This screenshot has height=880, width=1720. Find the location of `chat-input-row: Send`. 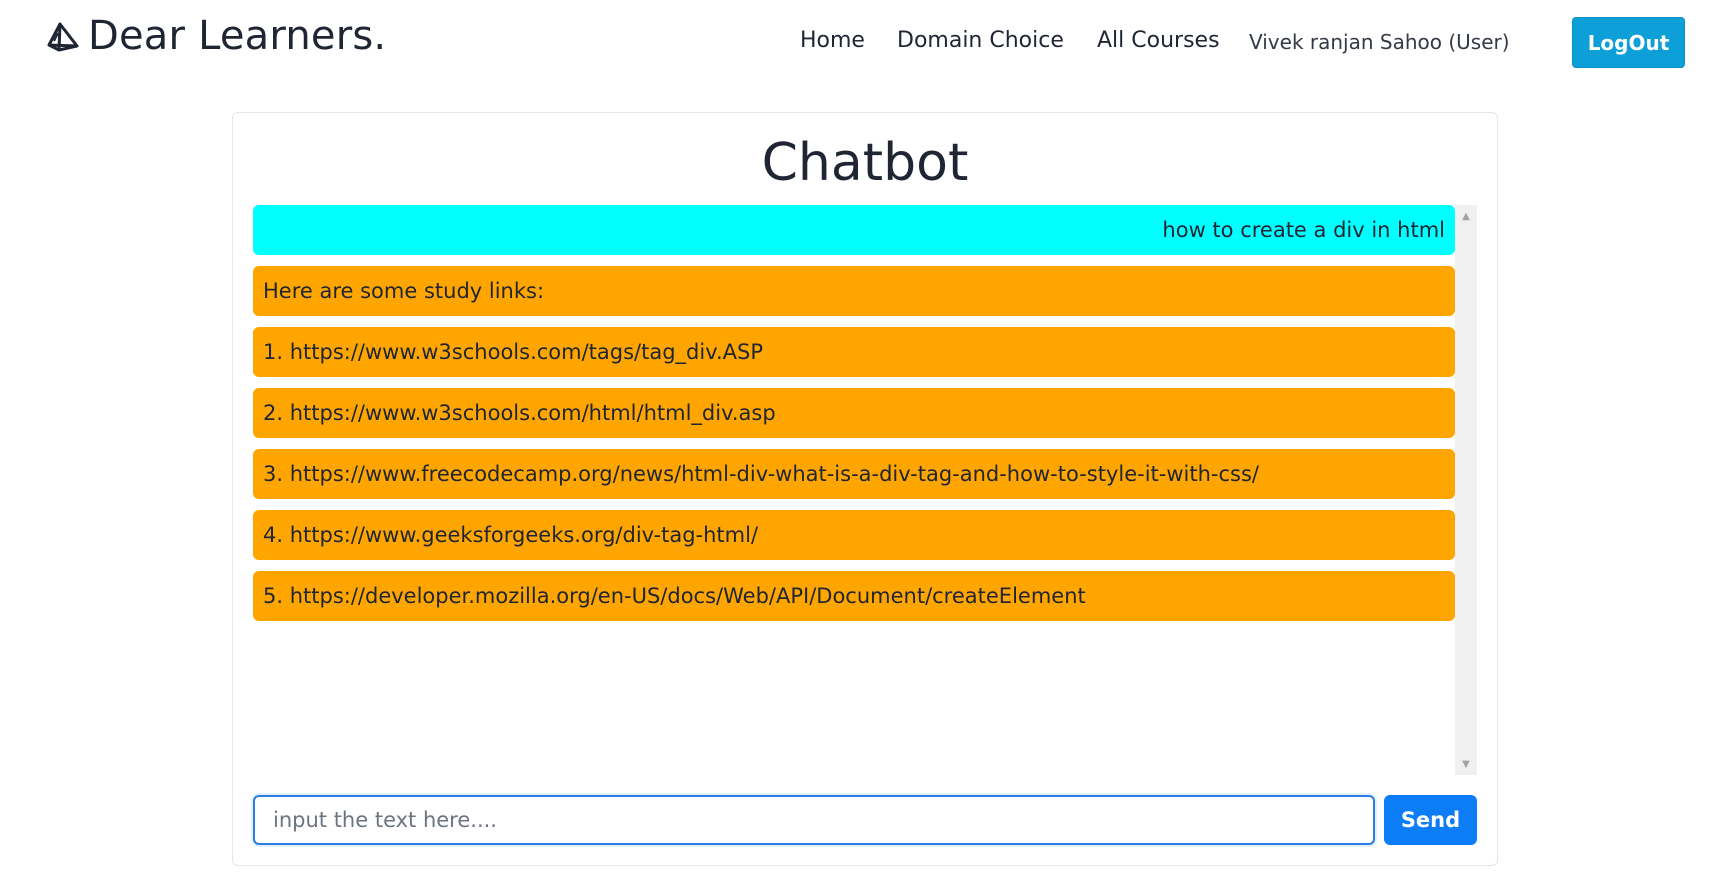

chat-input-row: Send is located at coordinates (865, 820).